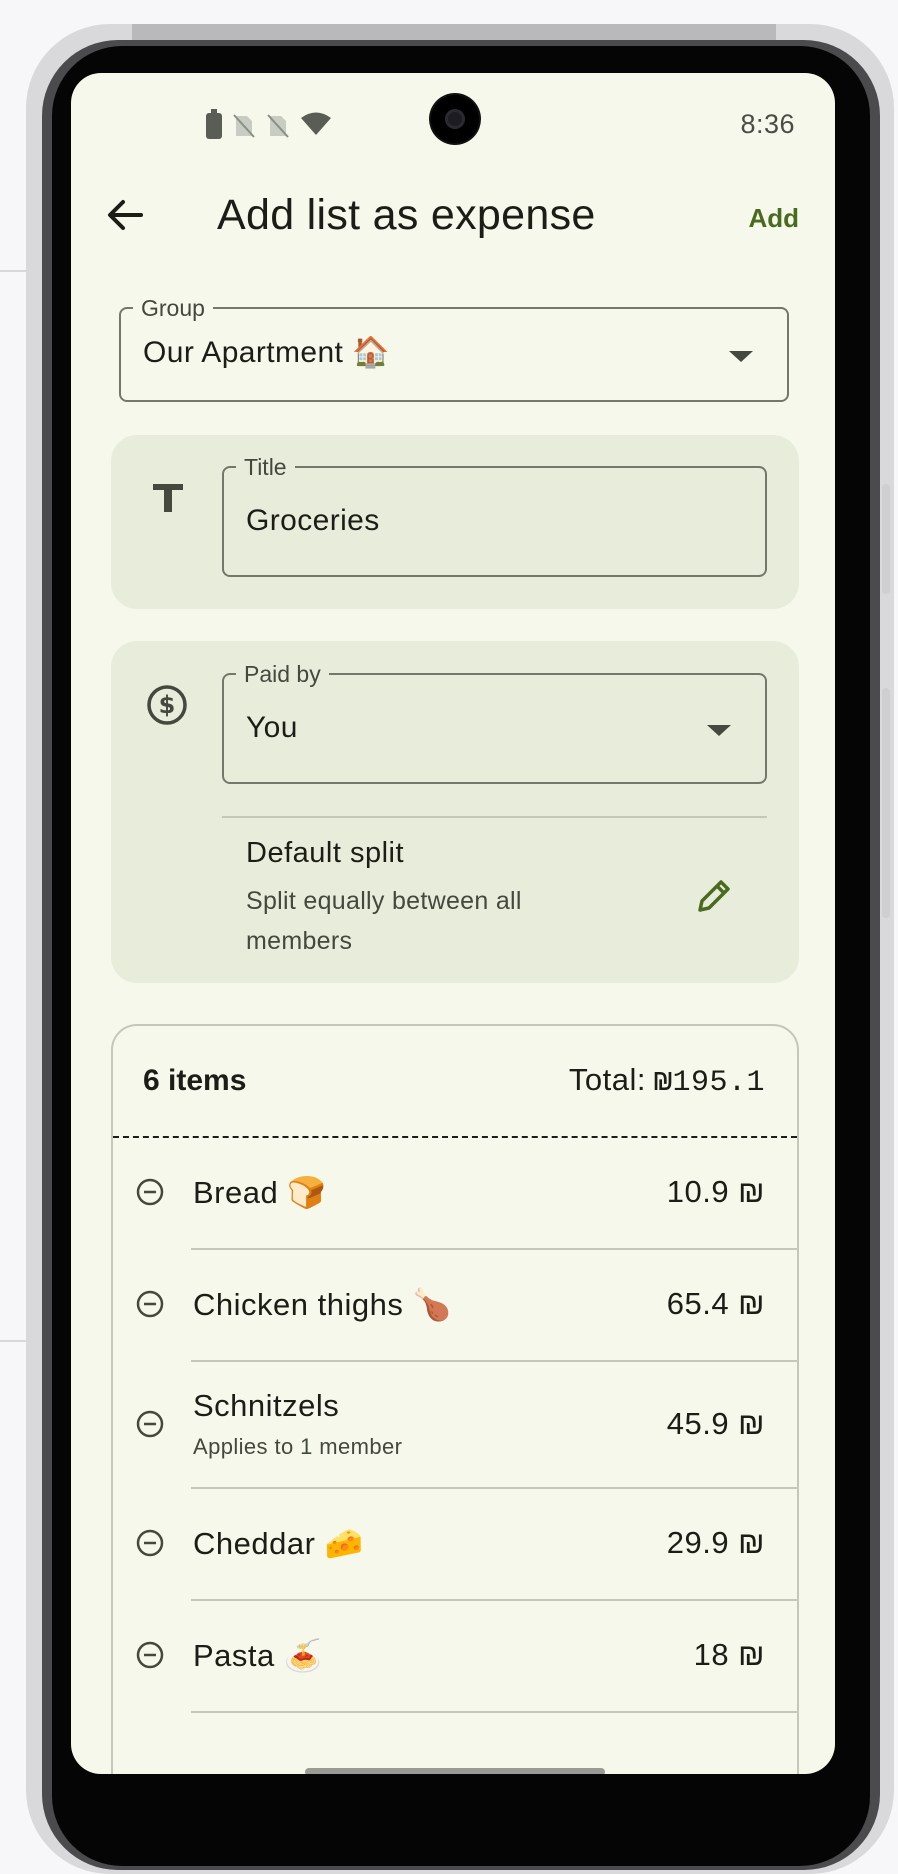 This screenshot has height=1874, width=898. What do you see at coordinates (494, 817) in the screenshot?
I see `split-divider` at bounding box center [494, 817].